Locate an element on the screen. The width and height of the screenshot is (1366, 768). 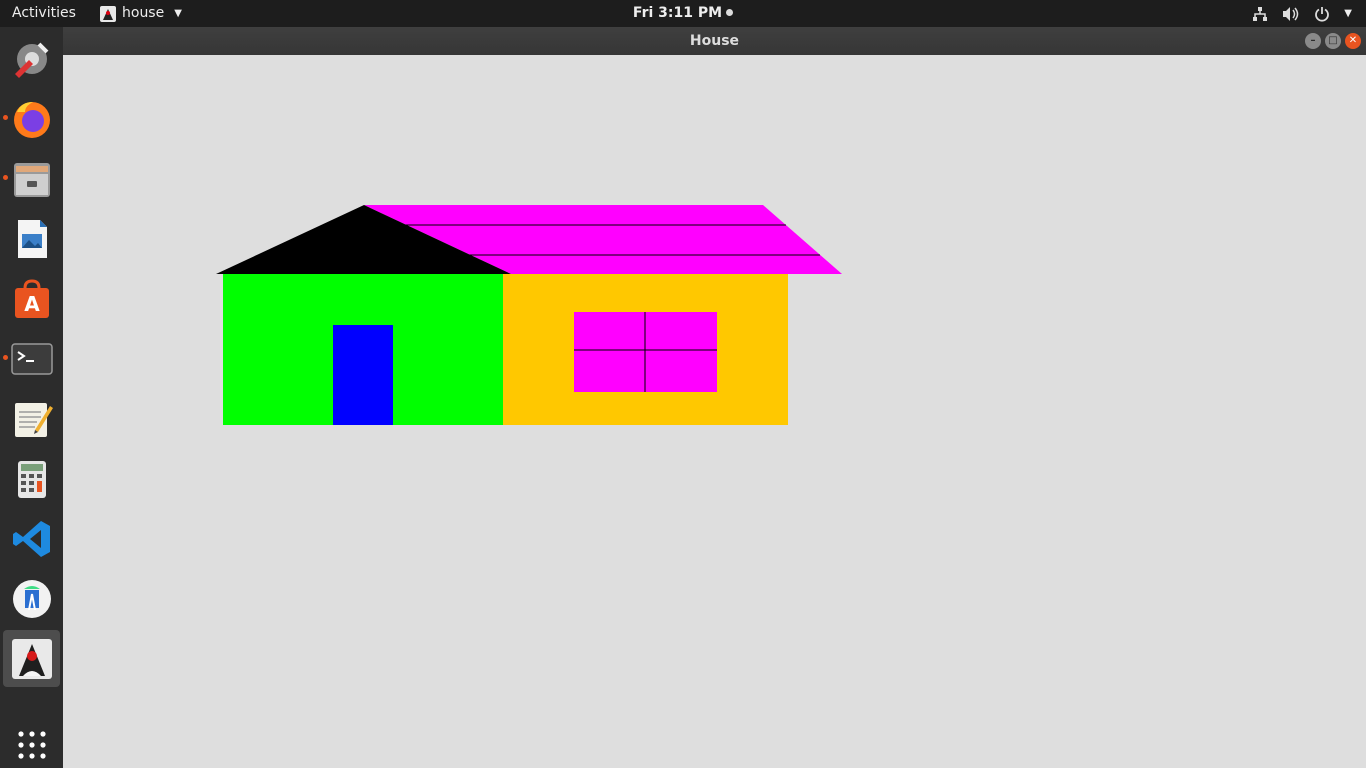
dock-item-ubuntu-software: A is located at coordinates (31, 298).